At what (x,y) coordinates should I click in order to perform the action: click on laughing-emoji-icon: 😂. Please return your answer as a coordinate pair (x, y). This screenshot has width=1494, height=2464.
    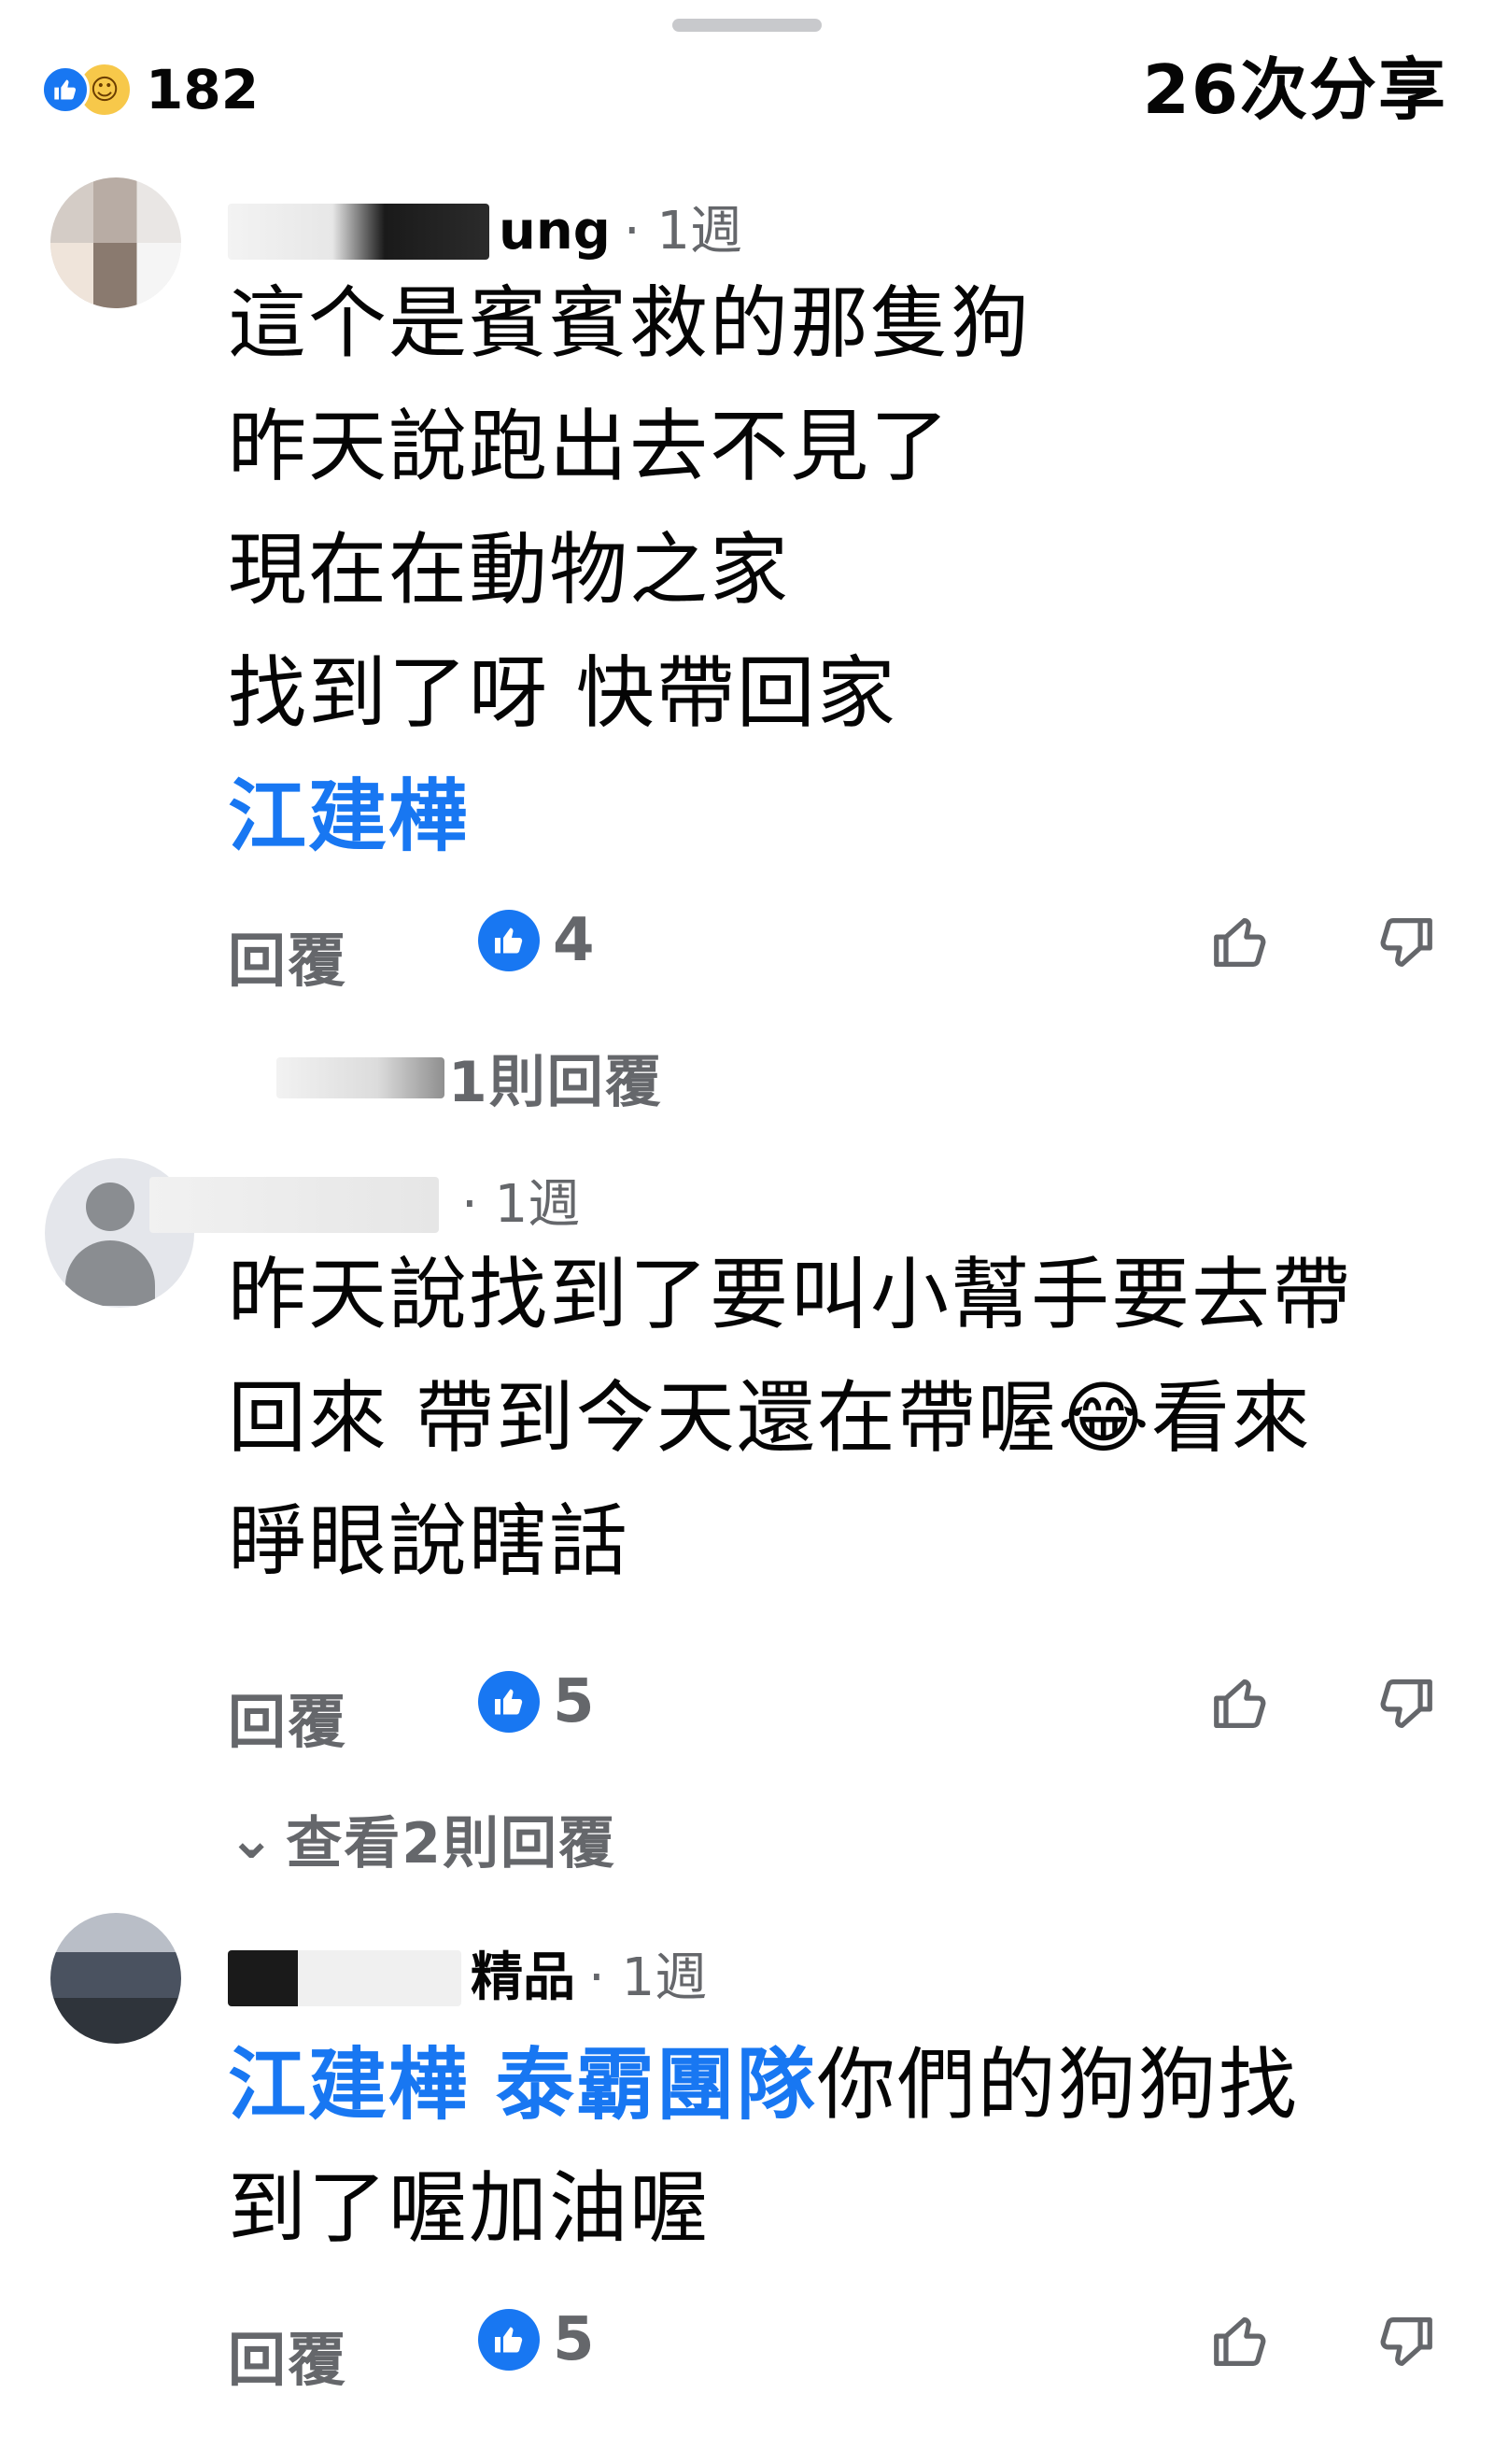
    Looking at the image, I should click on (1104, 1418).